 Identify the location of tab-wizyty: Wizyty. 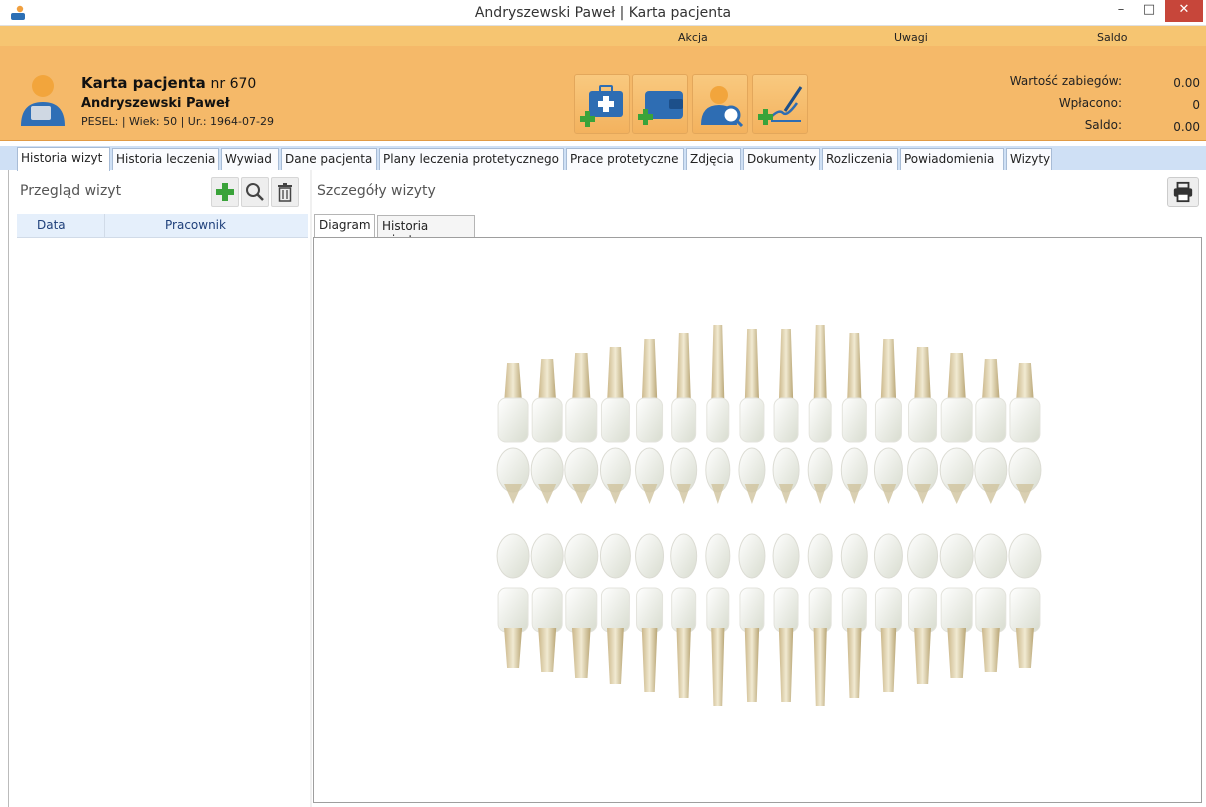
(1029, 159).